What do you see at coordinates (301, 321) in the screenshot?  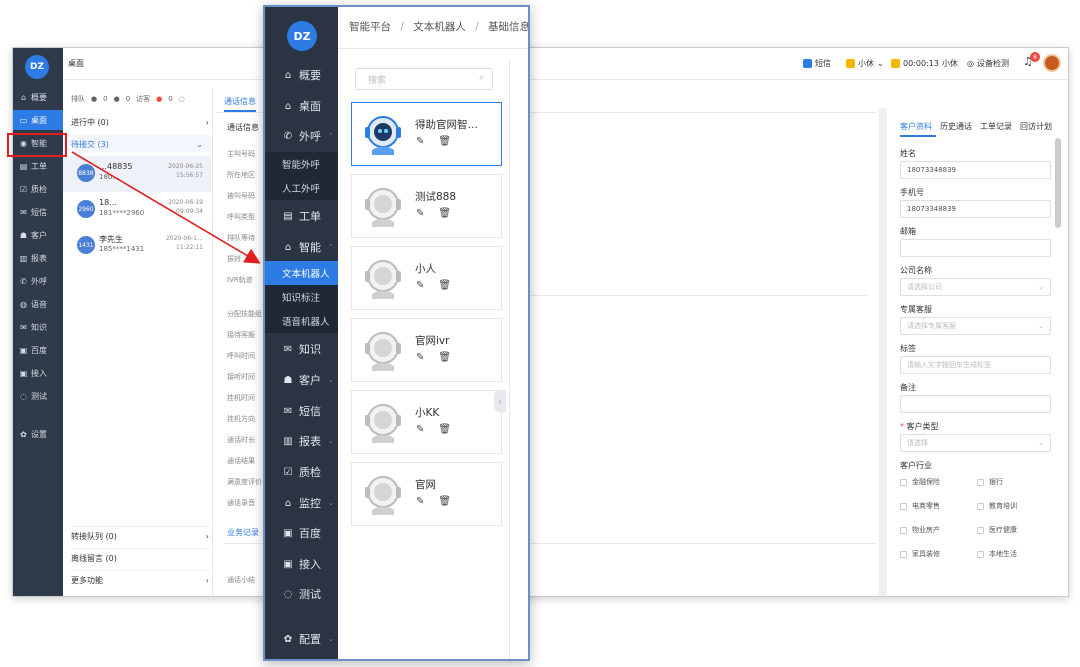 I see `fg-sub-voice-robot: 语音机器人` at bounding box center [301, 321].